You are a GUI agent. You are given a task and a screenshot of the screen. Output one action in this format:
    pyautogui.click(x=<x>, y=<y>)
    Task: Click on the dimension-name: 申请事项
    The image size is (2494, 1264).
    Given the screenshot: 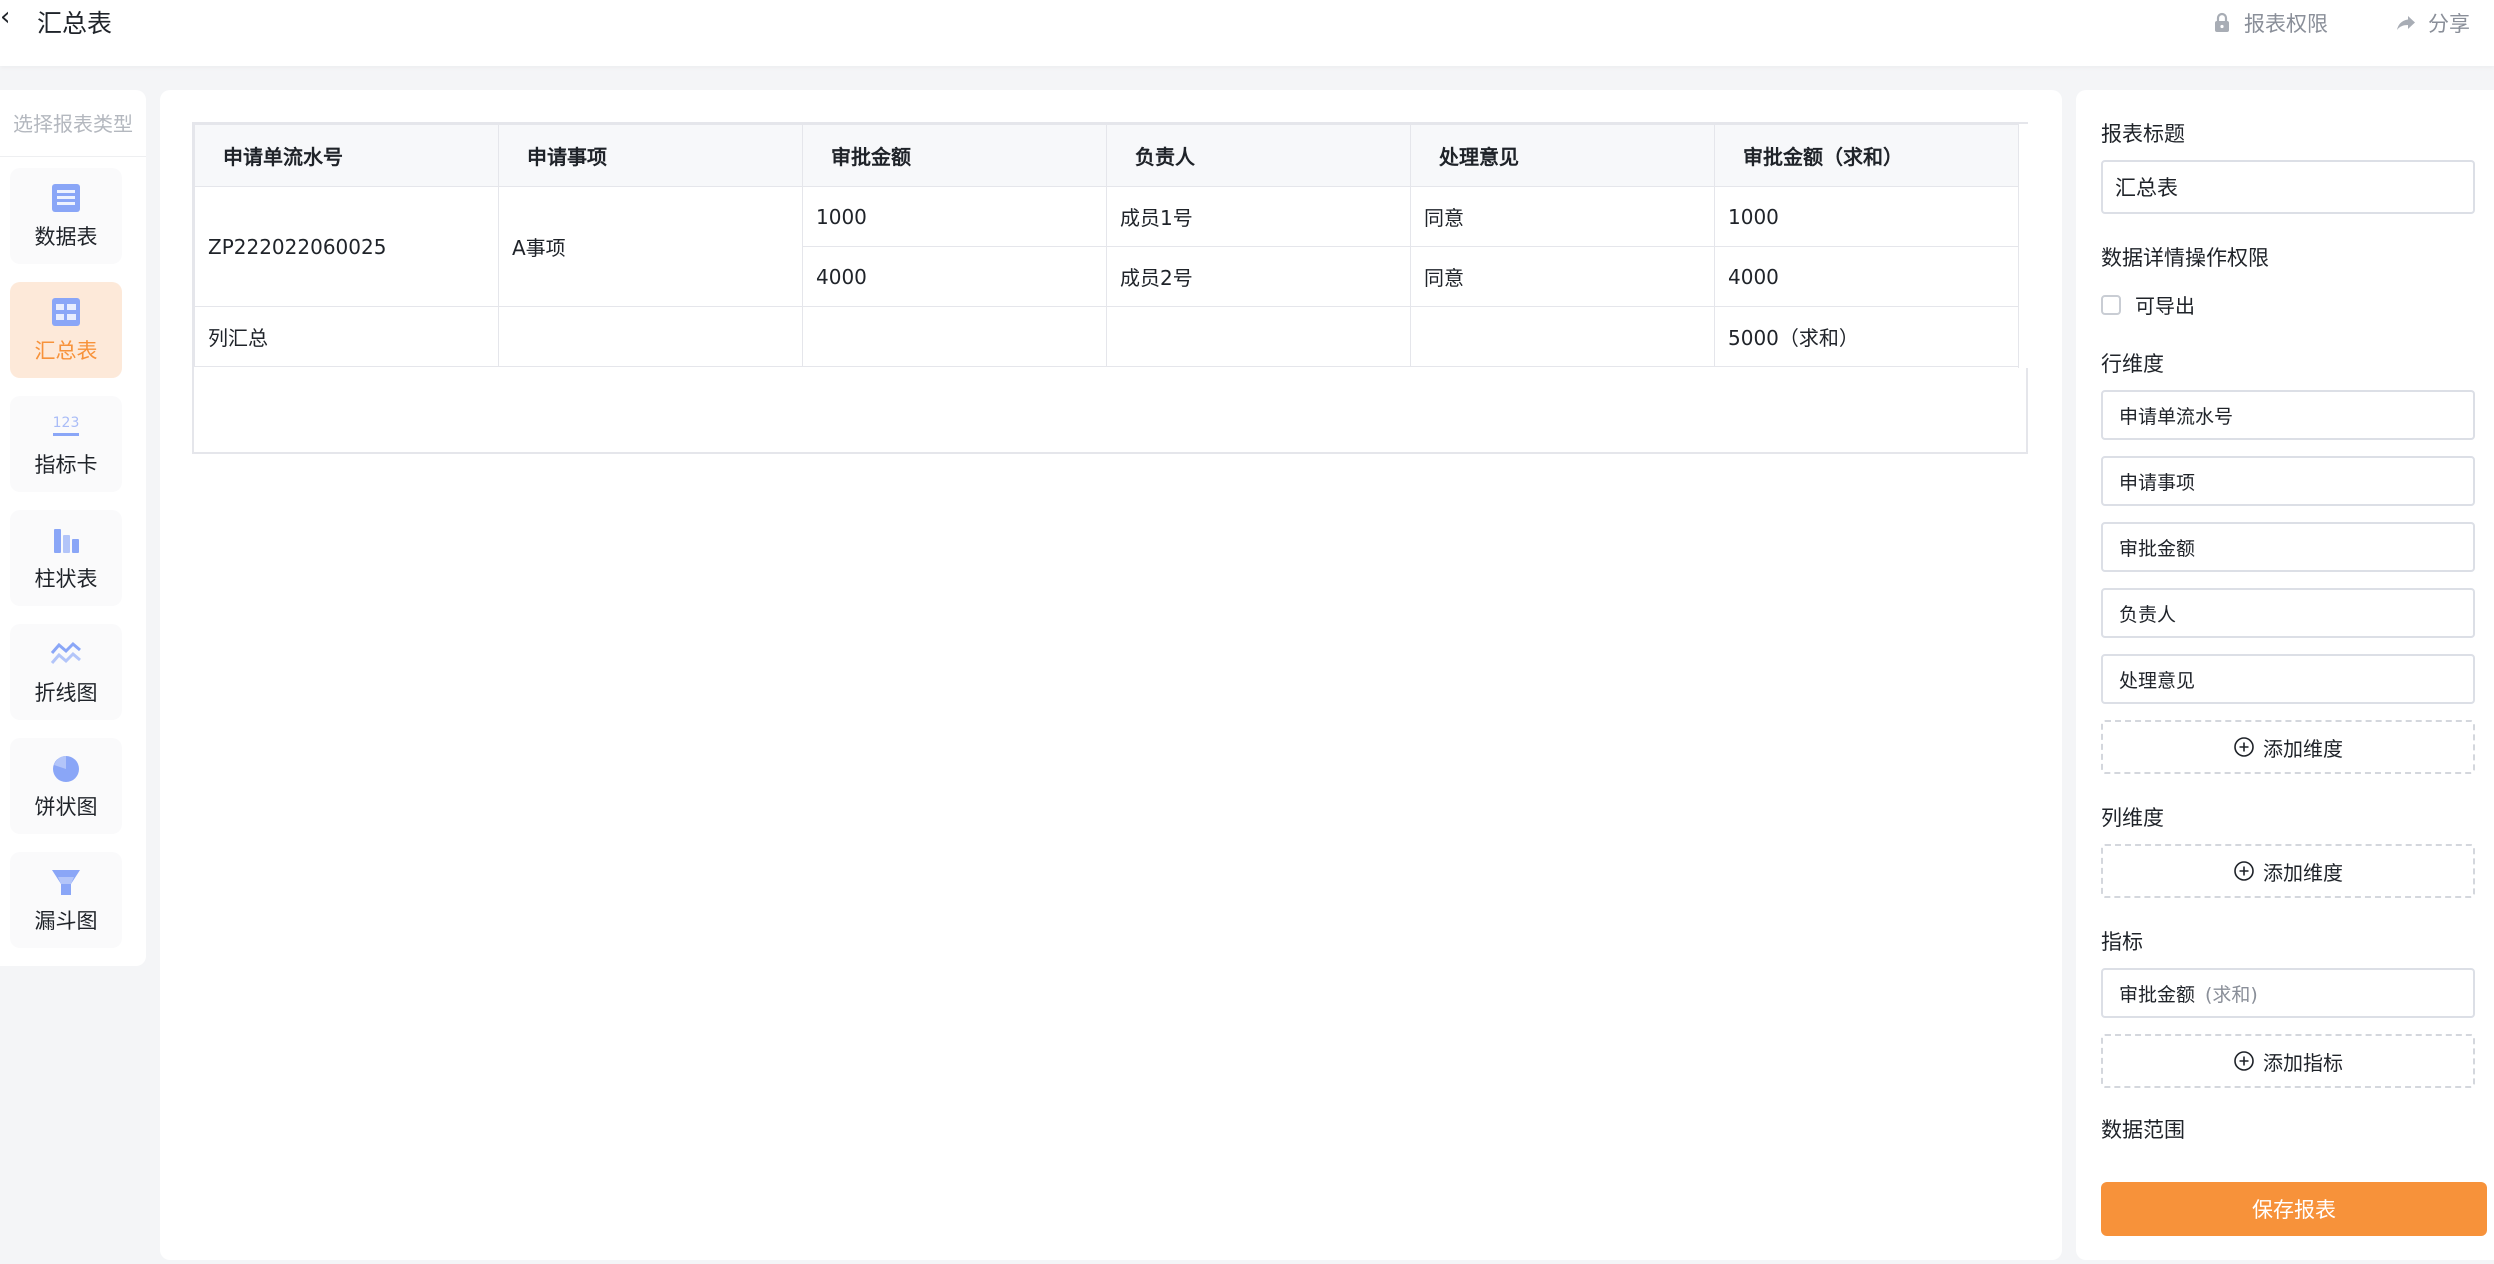 What is the action you would take?
    pyautogui.click(x=2157, y=482)
    